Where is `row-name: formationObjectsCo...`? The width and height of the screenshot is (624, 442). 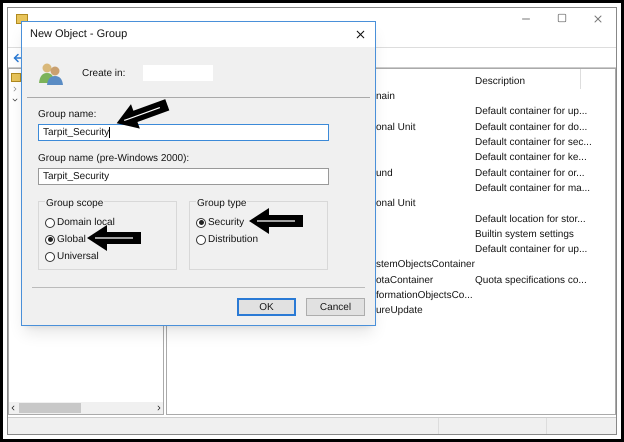
row-name: formationObjectsCo... is located at coordinates (424, 295).